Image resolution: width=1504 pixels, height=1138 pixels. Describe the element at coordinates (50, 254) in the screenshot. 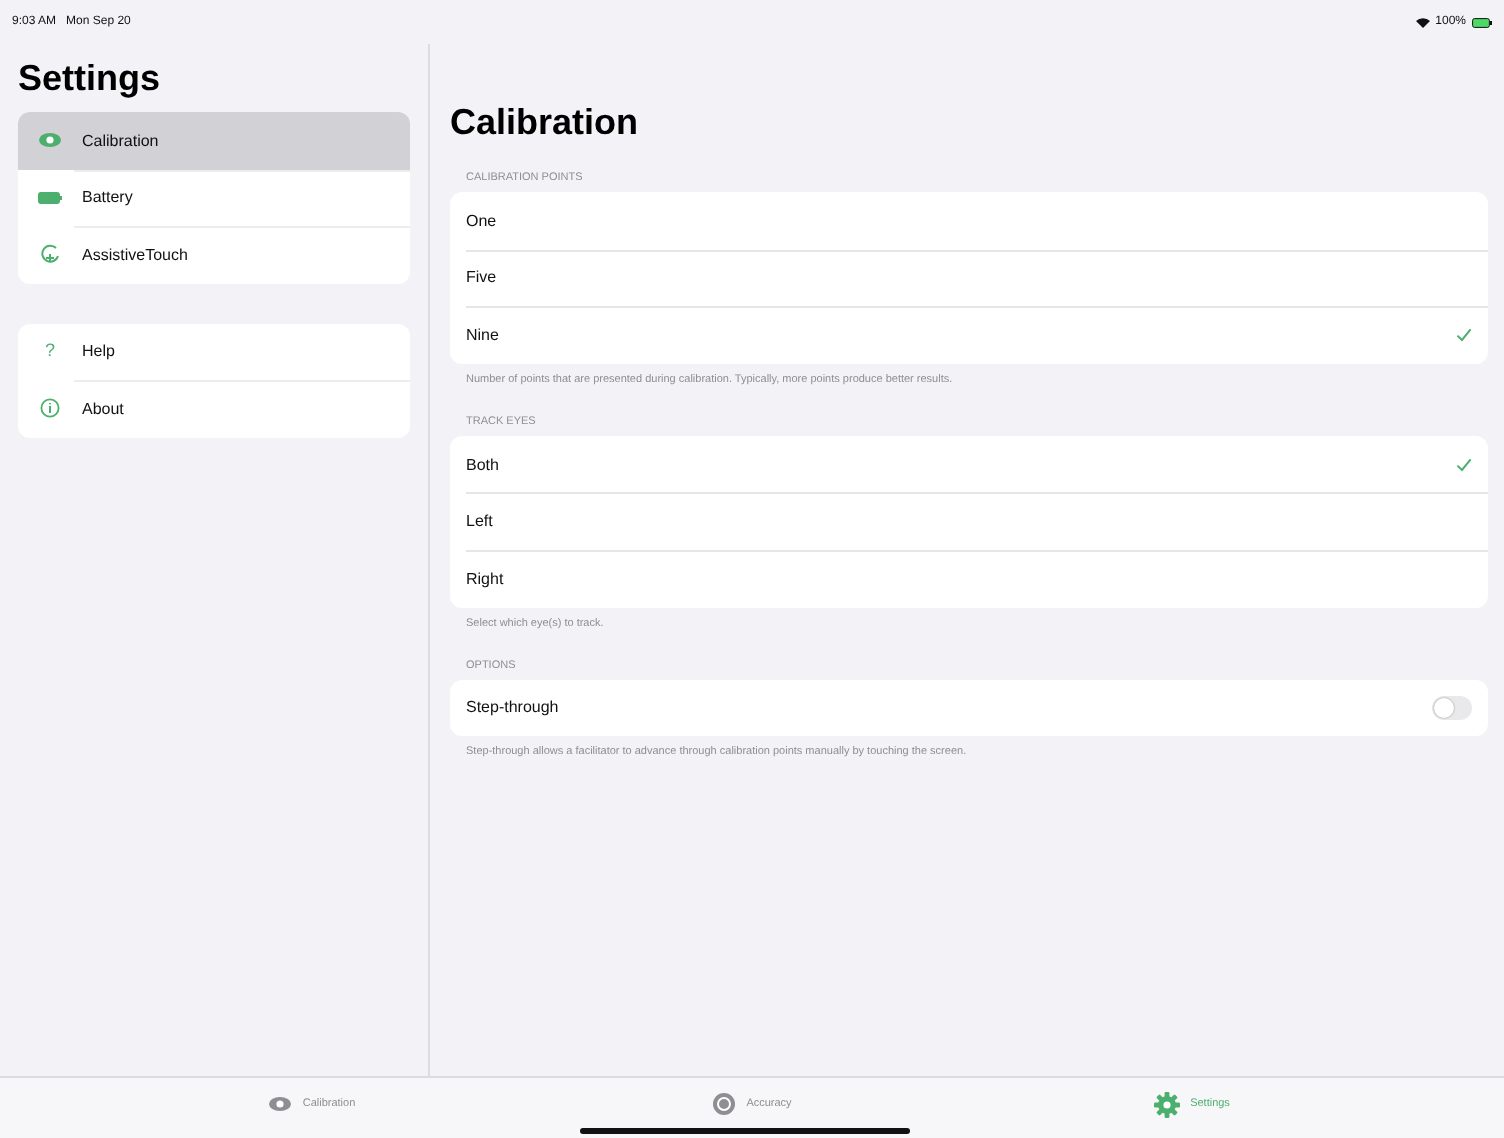

I see `circle-arrow-icon` at that location.